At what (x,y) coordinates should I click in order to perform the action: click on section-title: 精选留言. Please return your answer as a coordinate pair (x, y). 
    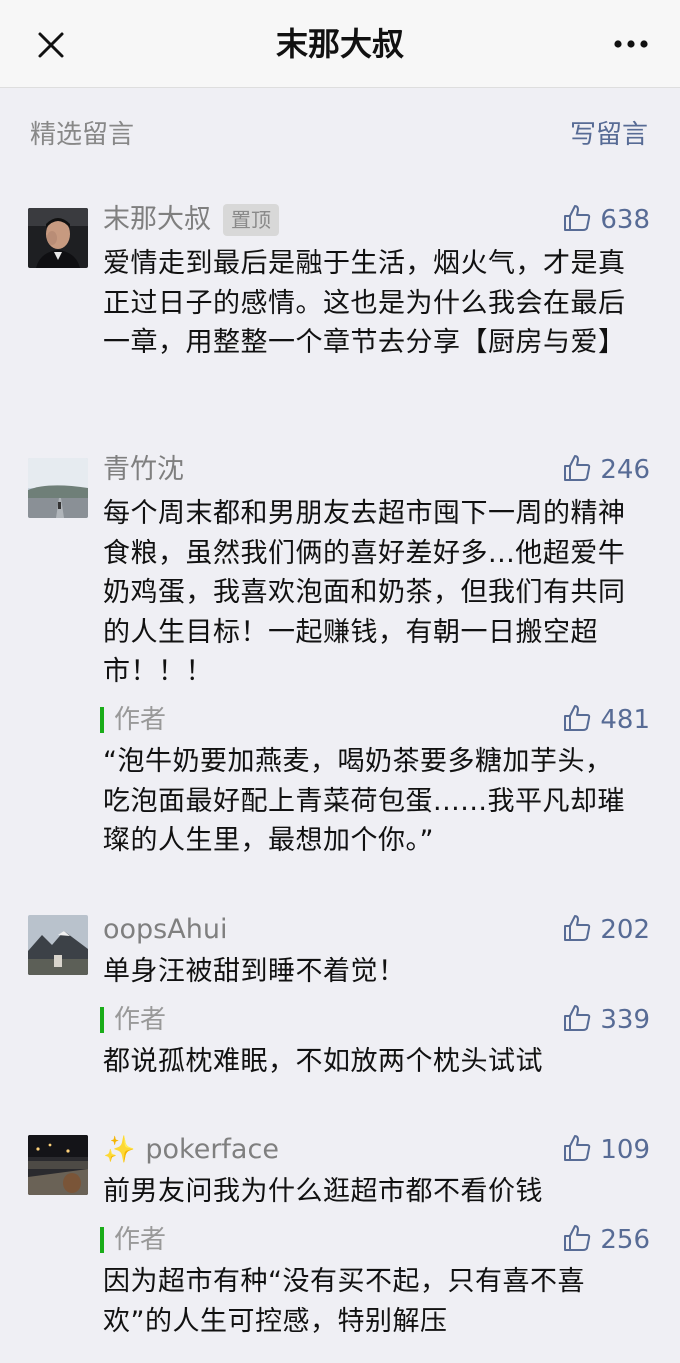
    Looking at the image, I should click on (82, 135).